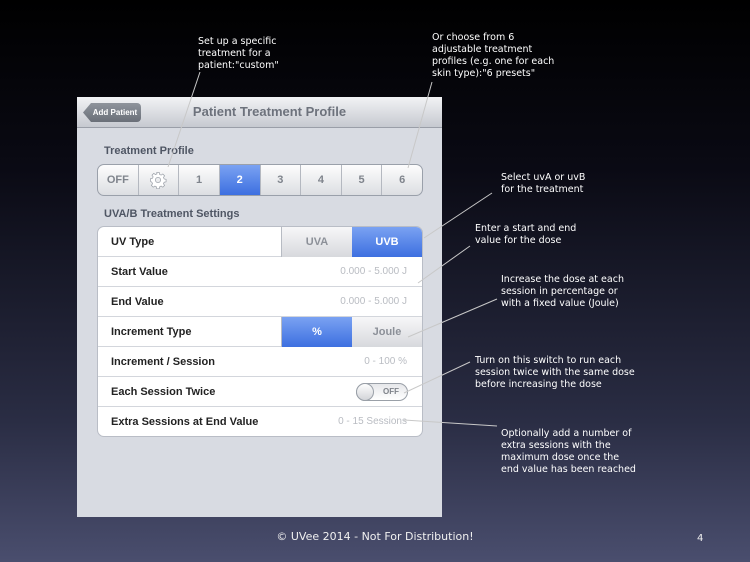  I want to click on start-value-field: 0.000 - 5.000 J, so click(373, 272).